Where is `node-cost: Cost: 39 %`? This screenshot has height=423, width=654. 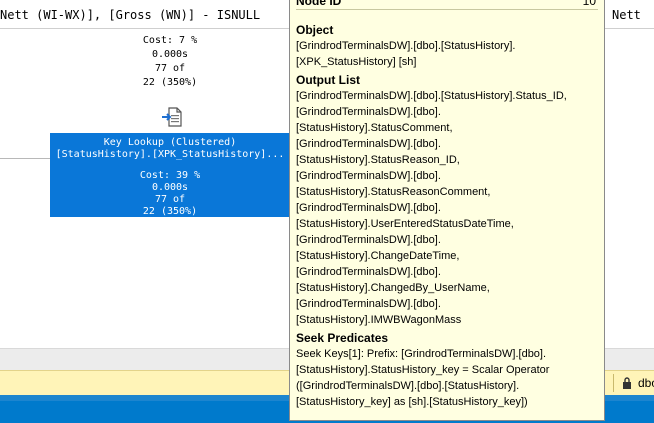 node-cost: Cost: 39 % is located at coordinates (170, 175).